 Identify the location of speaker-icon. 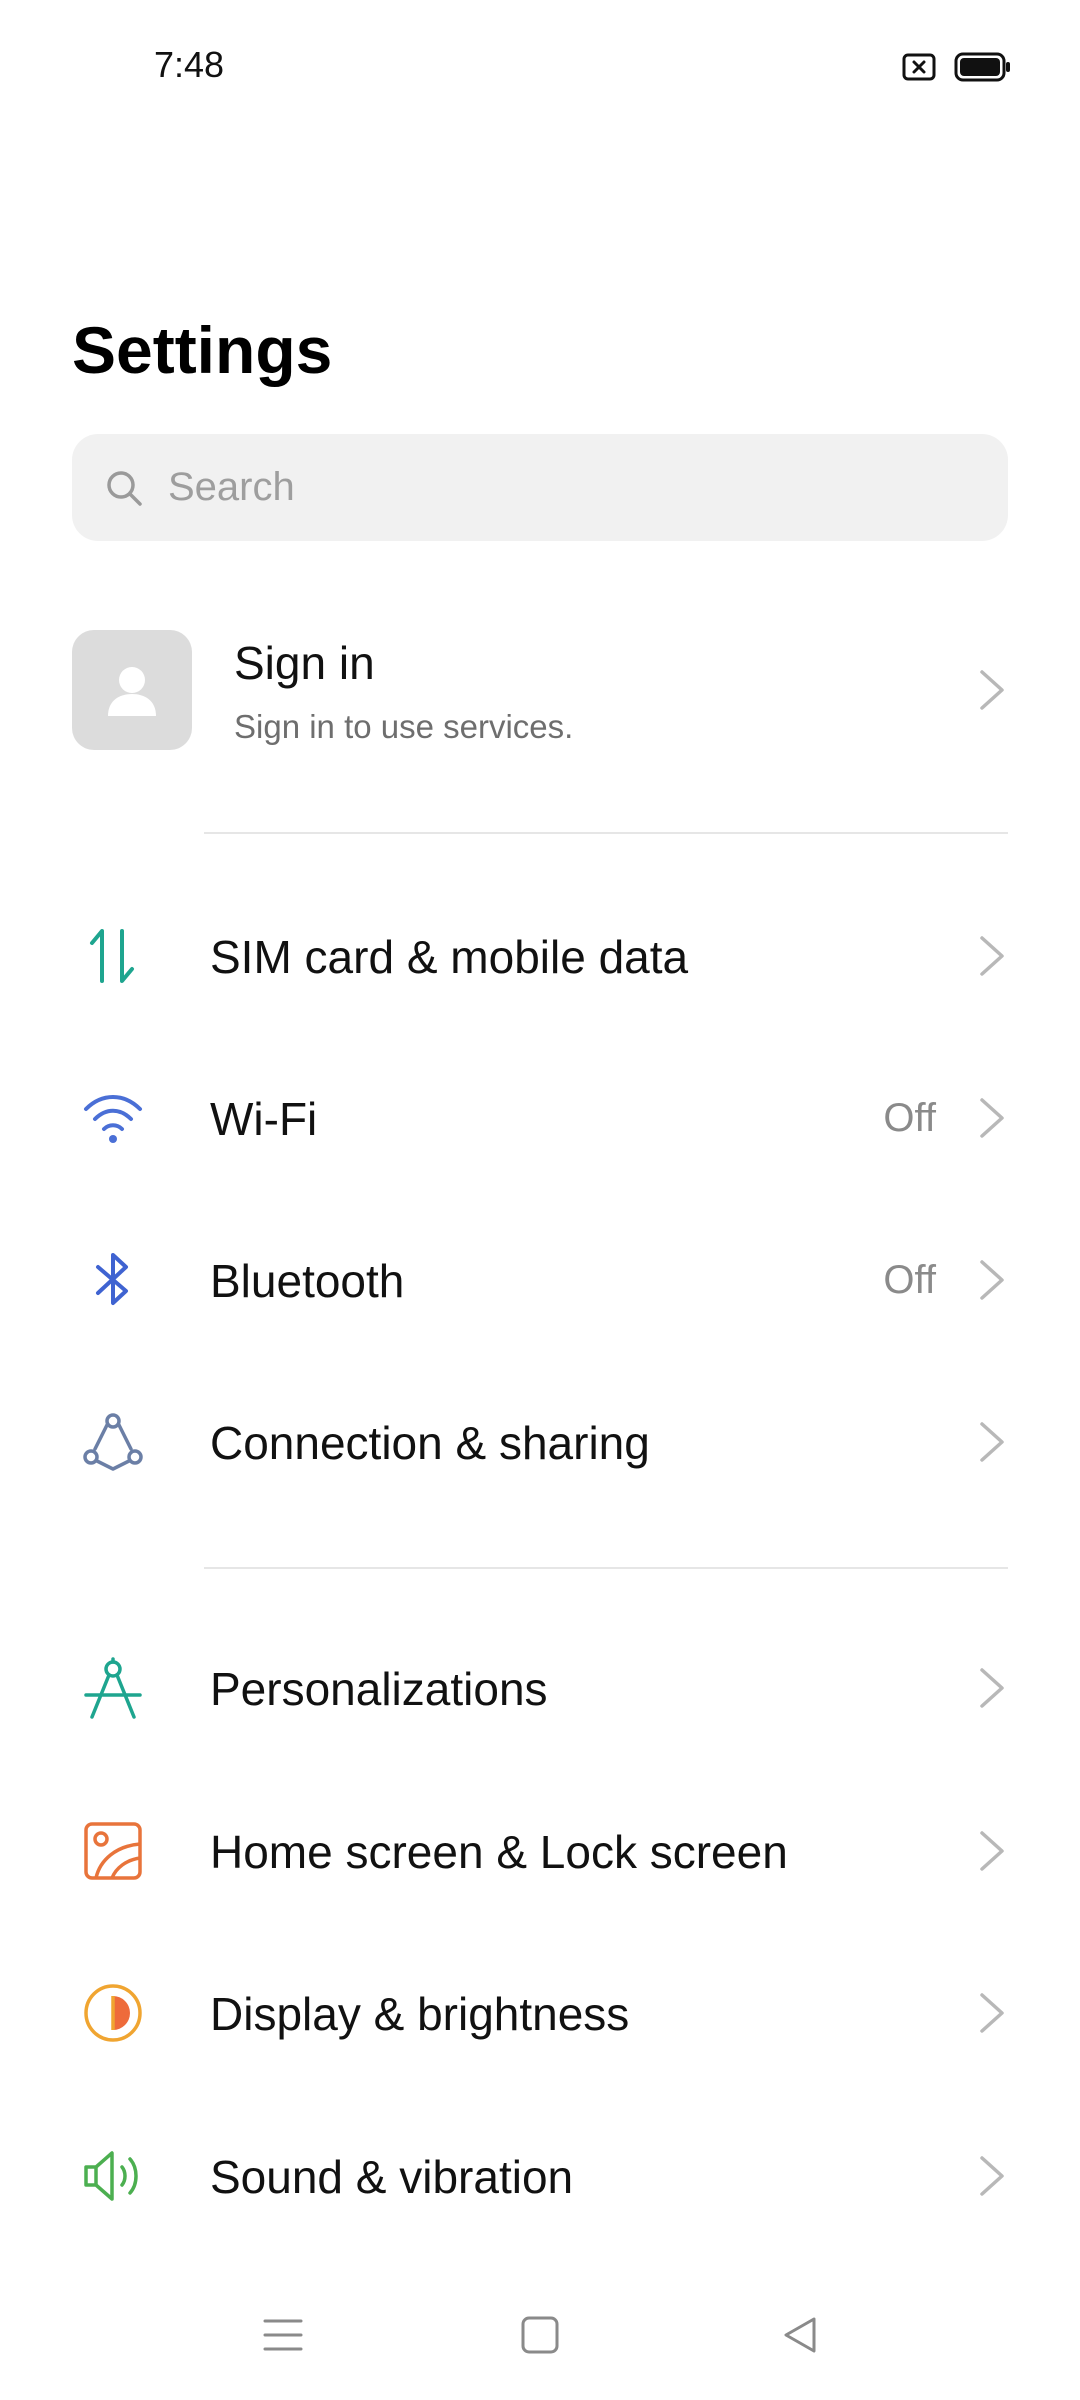
(111, 2176).